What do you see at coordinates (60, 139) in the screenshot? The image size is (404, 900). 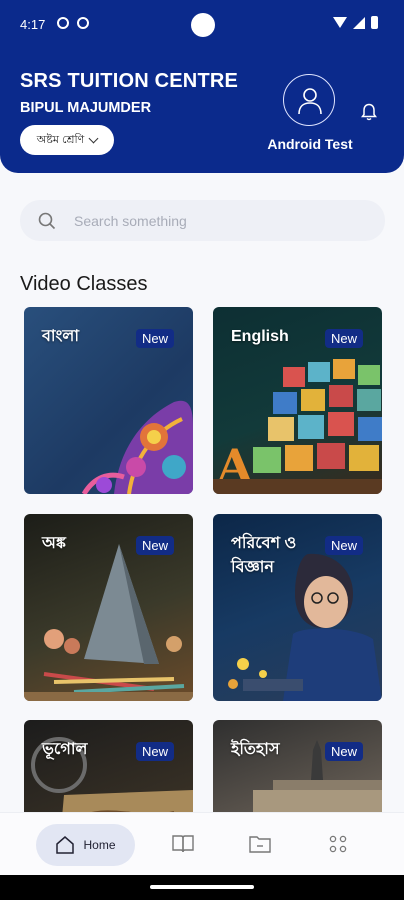 I see `class-selector-label: অষ্টম শ্রেণি` at bounding box center [60, 139].